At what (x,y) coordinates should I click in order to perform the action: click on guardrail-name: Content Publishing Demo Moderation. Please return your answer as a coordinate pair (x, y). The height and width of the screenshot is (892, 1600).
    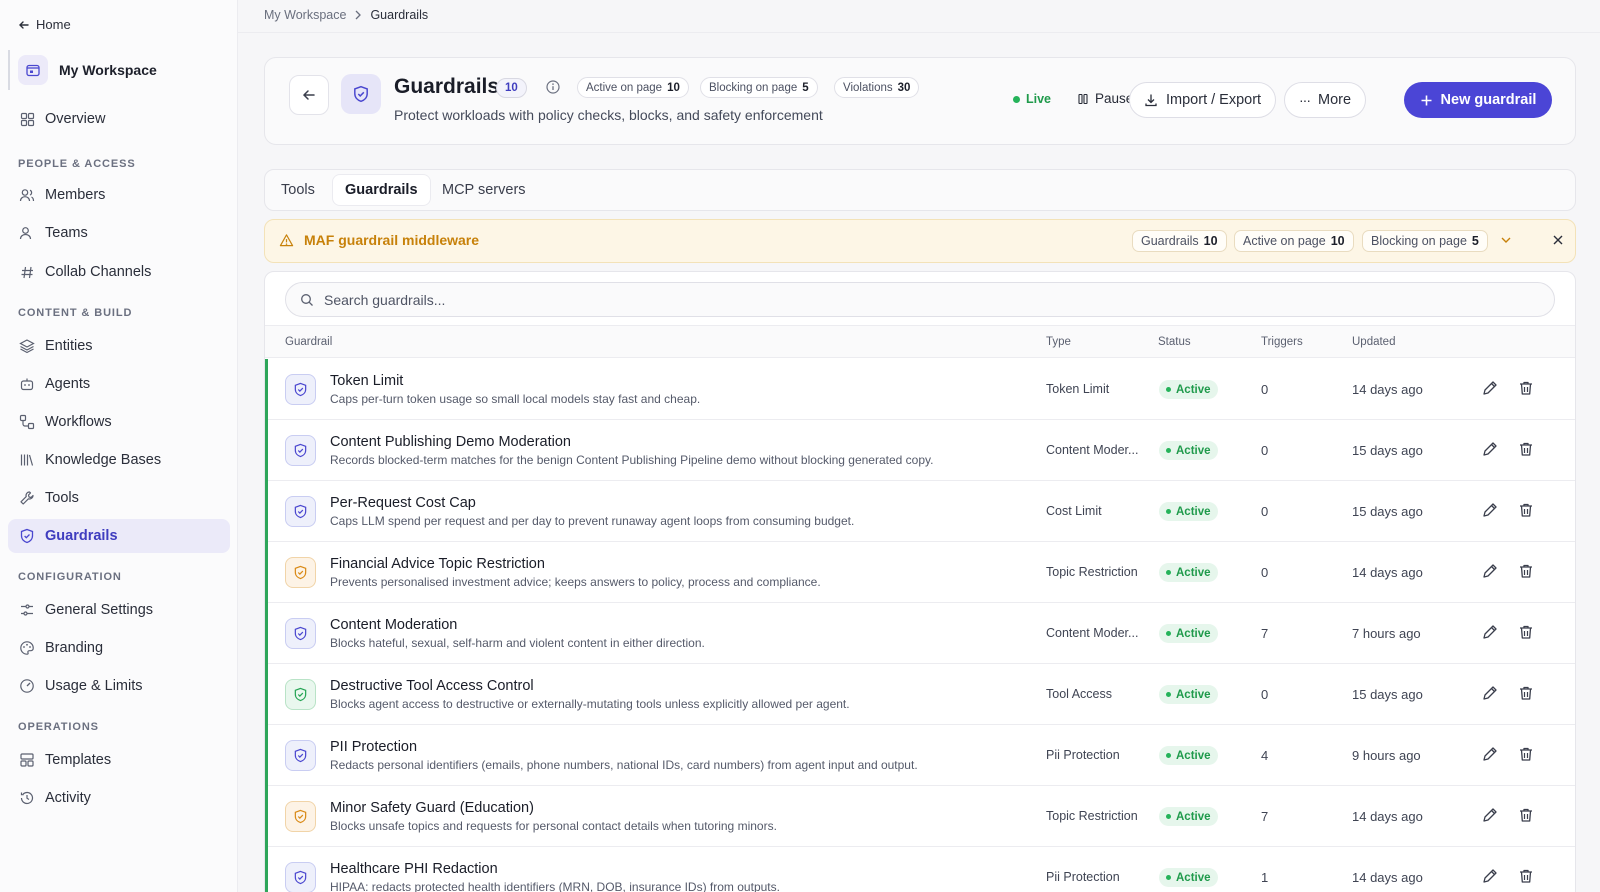
    Looking at the image, I should click on (450, 442).